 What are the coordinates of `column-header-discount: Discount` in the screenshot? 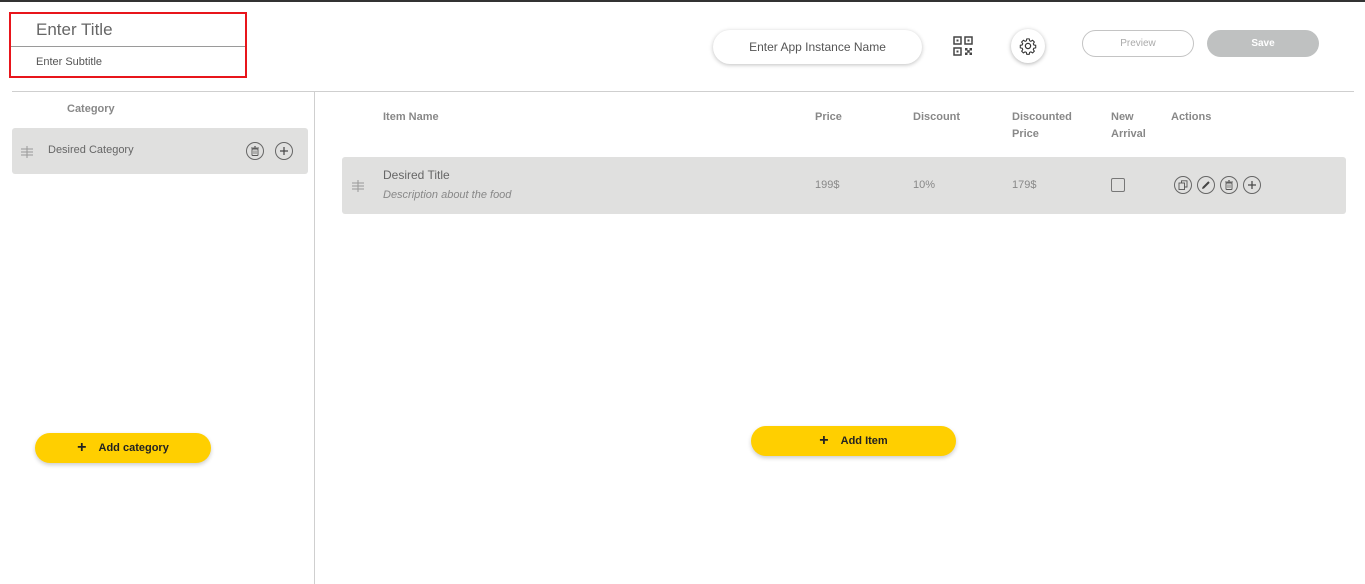 It's located at (937, 117).